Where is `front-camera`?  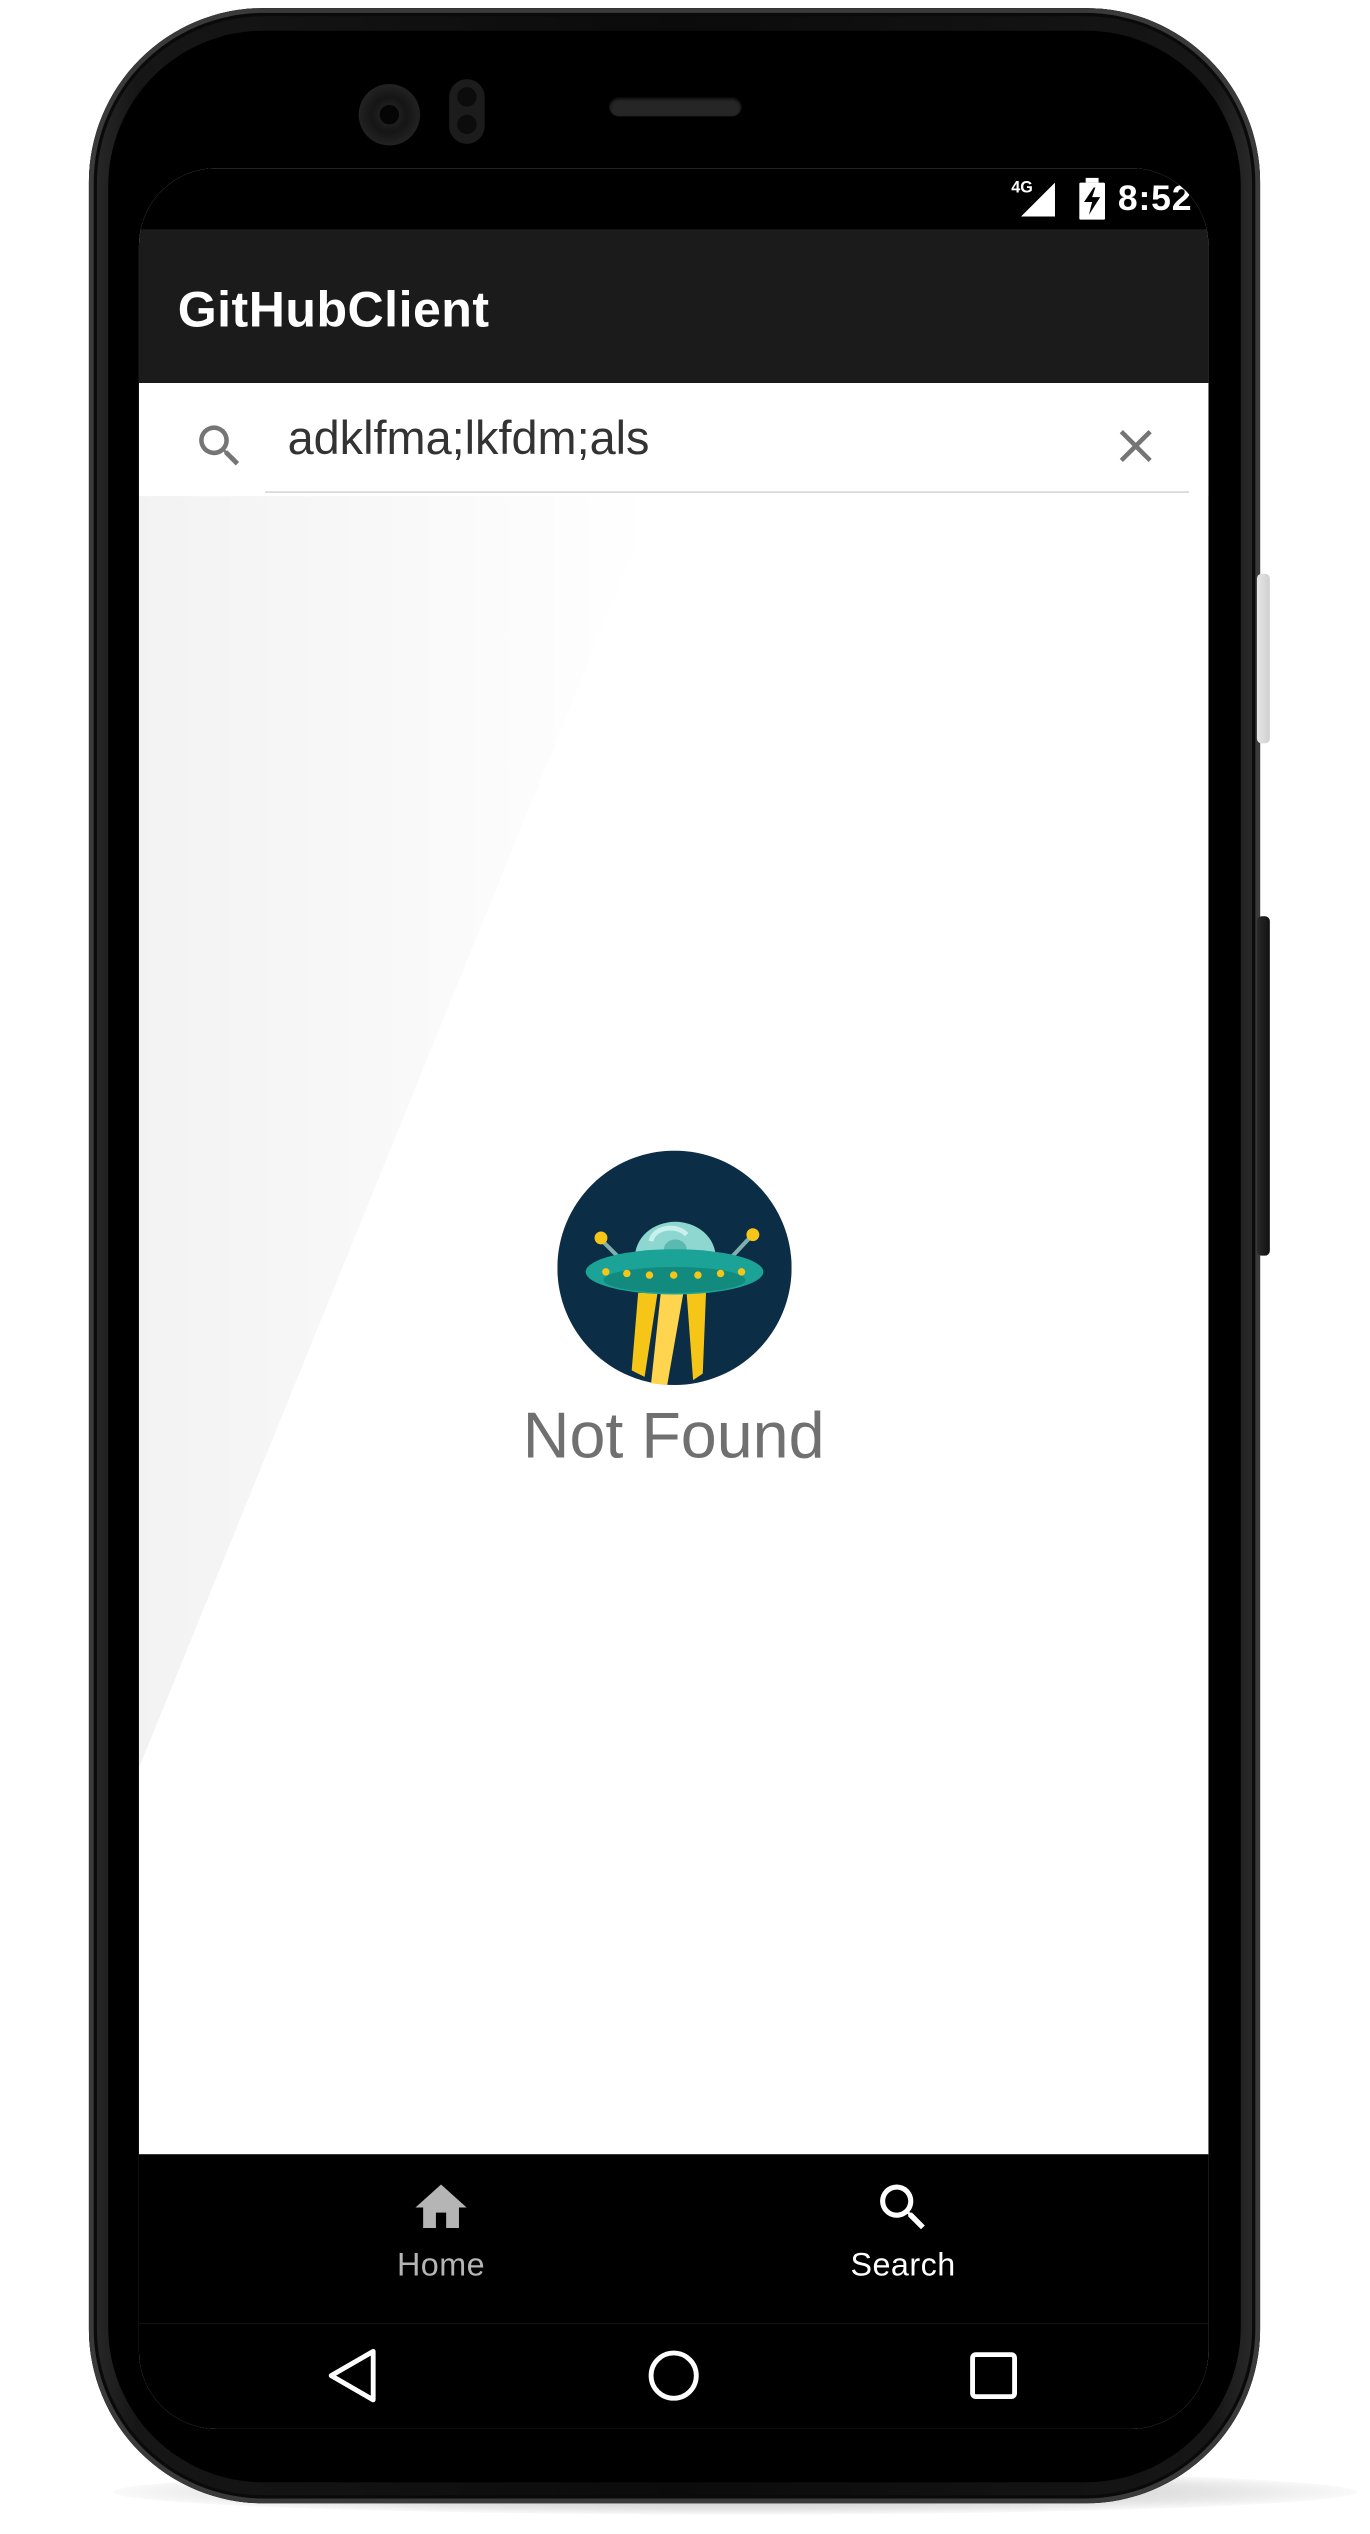
front-camera is located at coordinates (389, 115).